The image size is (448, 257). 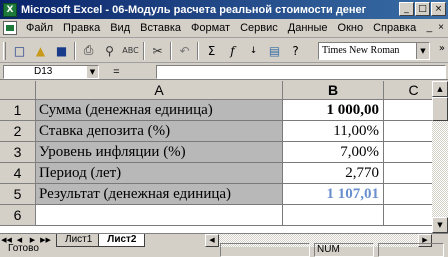 I want to click on formula-input, so click(x=301, y=72).